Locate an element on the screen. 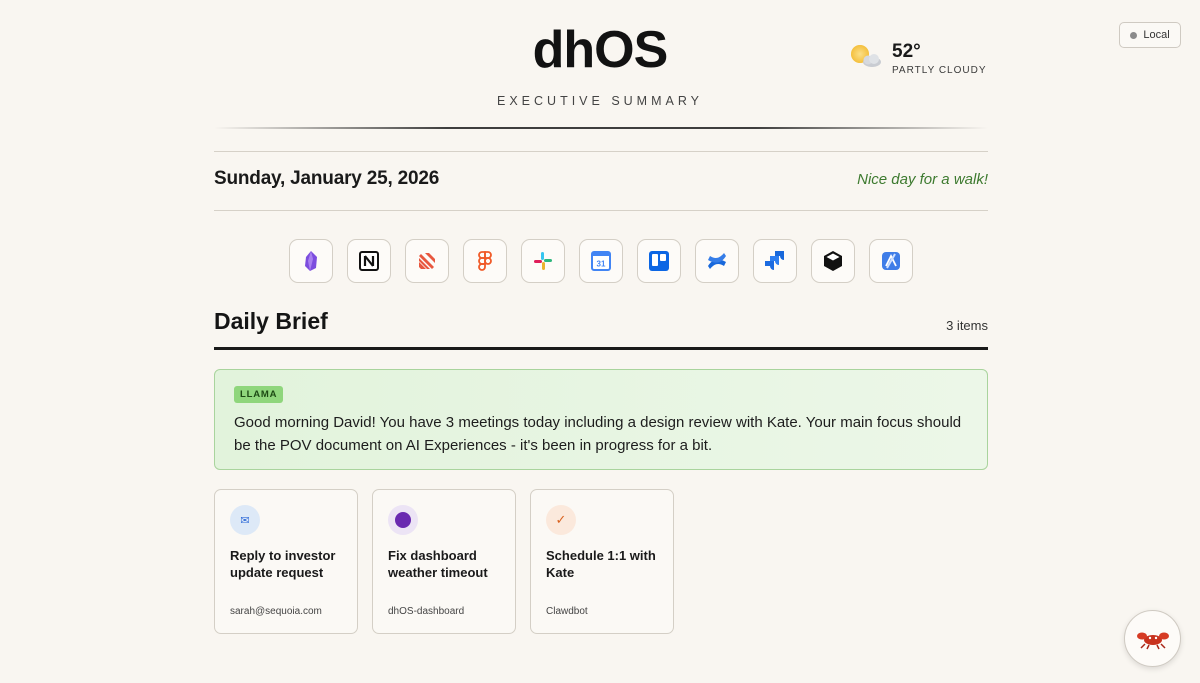 Image resolution: width=1200 pixels, height=683 pixels. section-divider is located at coordinates (601, 348).